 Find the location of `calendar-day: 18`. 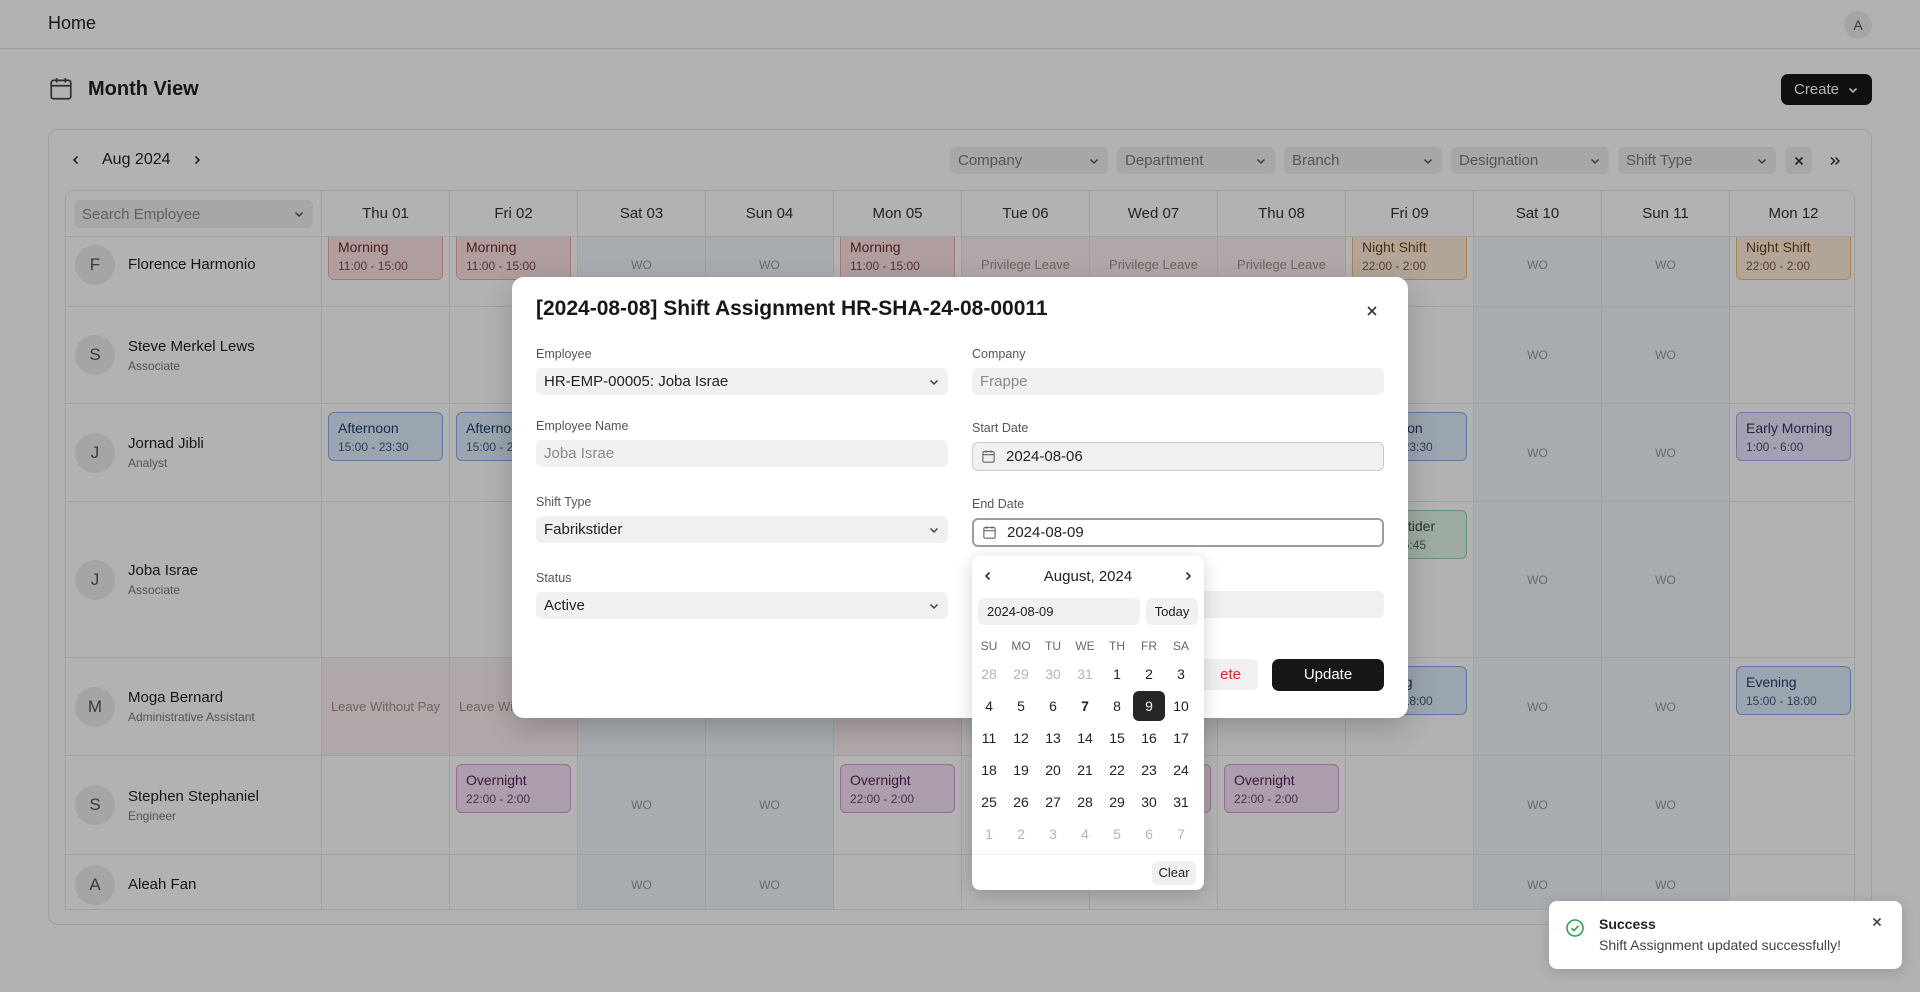

calendar-day: 18 is located at coordinates (989, 770).